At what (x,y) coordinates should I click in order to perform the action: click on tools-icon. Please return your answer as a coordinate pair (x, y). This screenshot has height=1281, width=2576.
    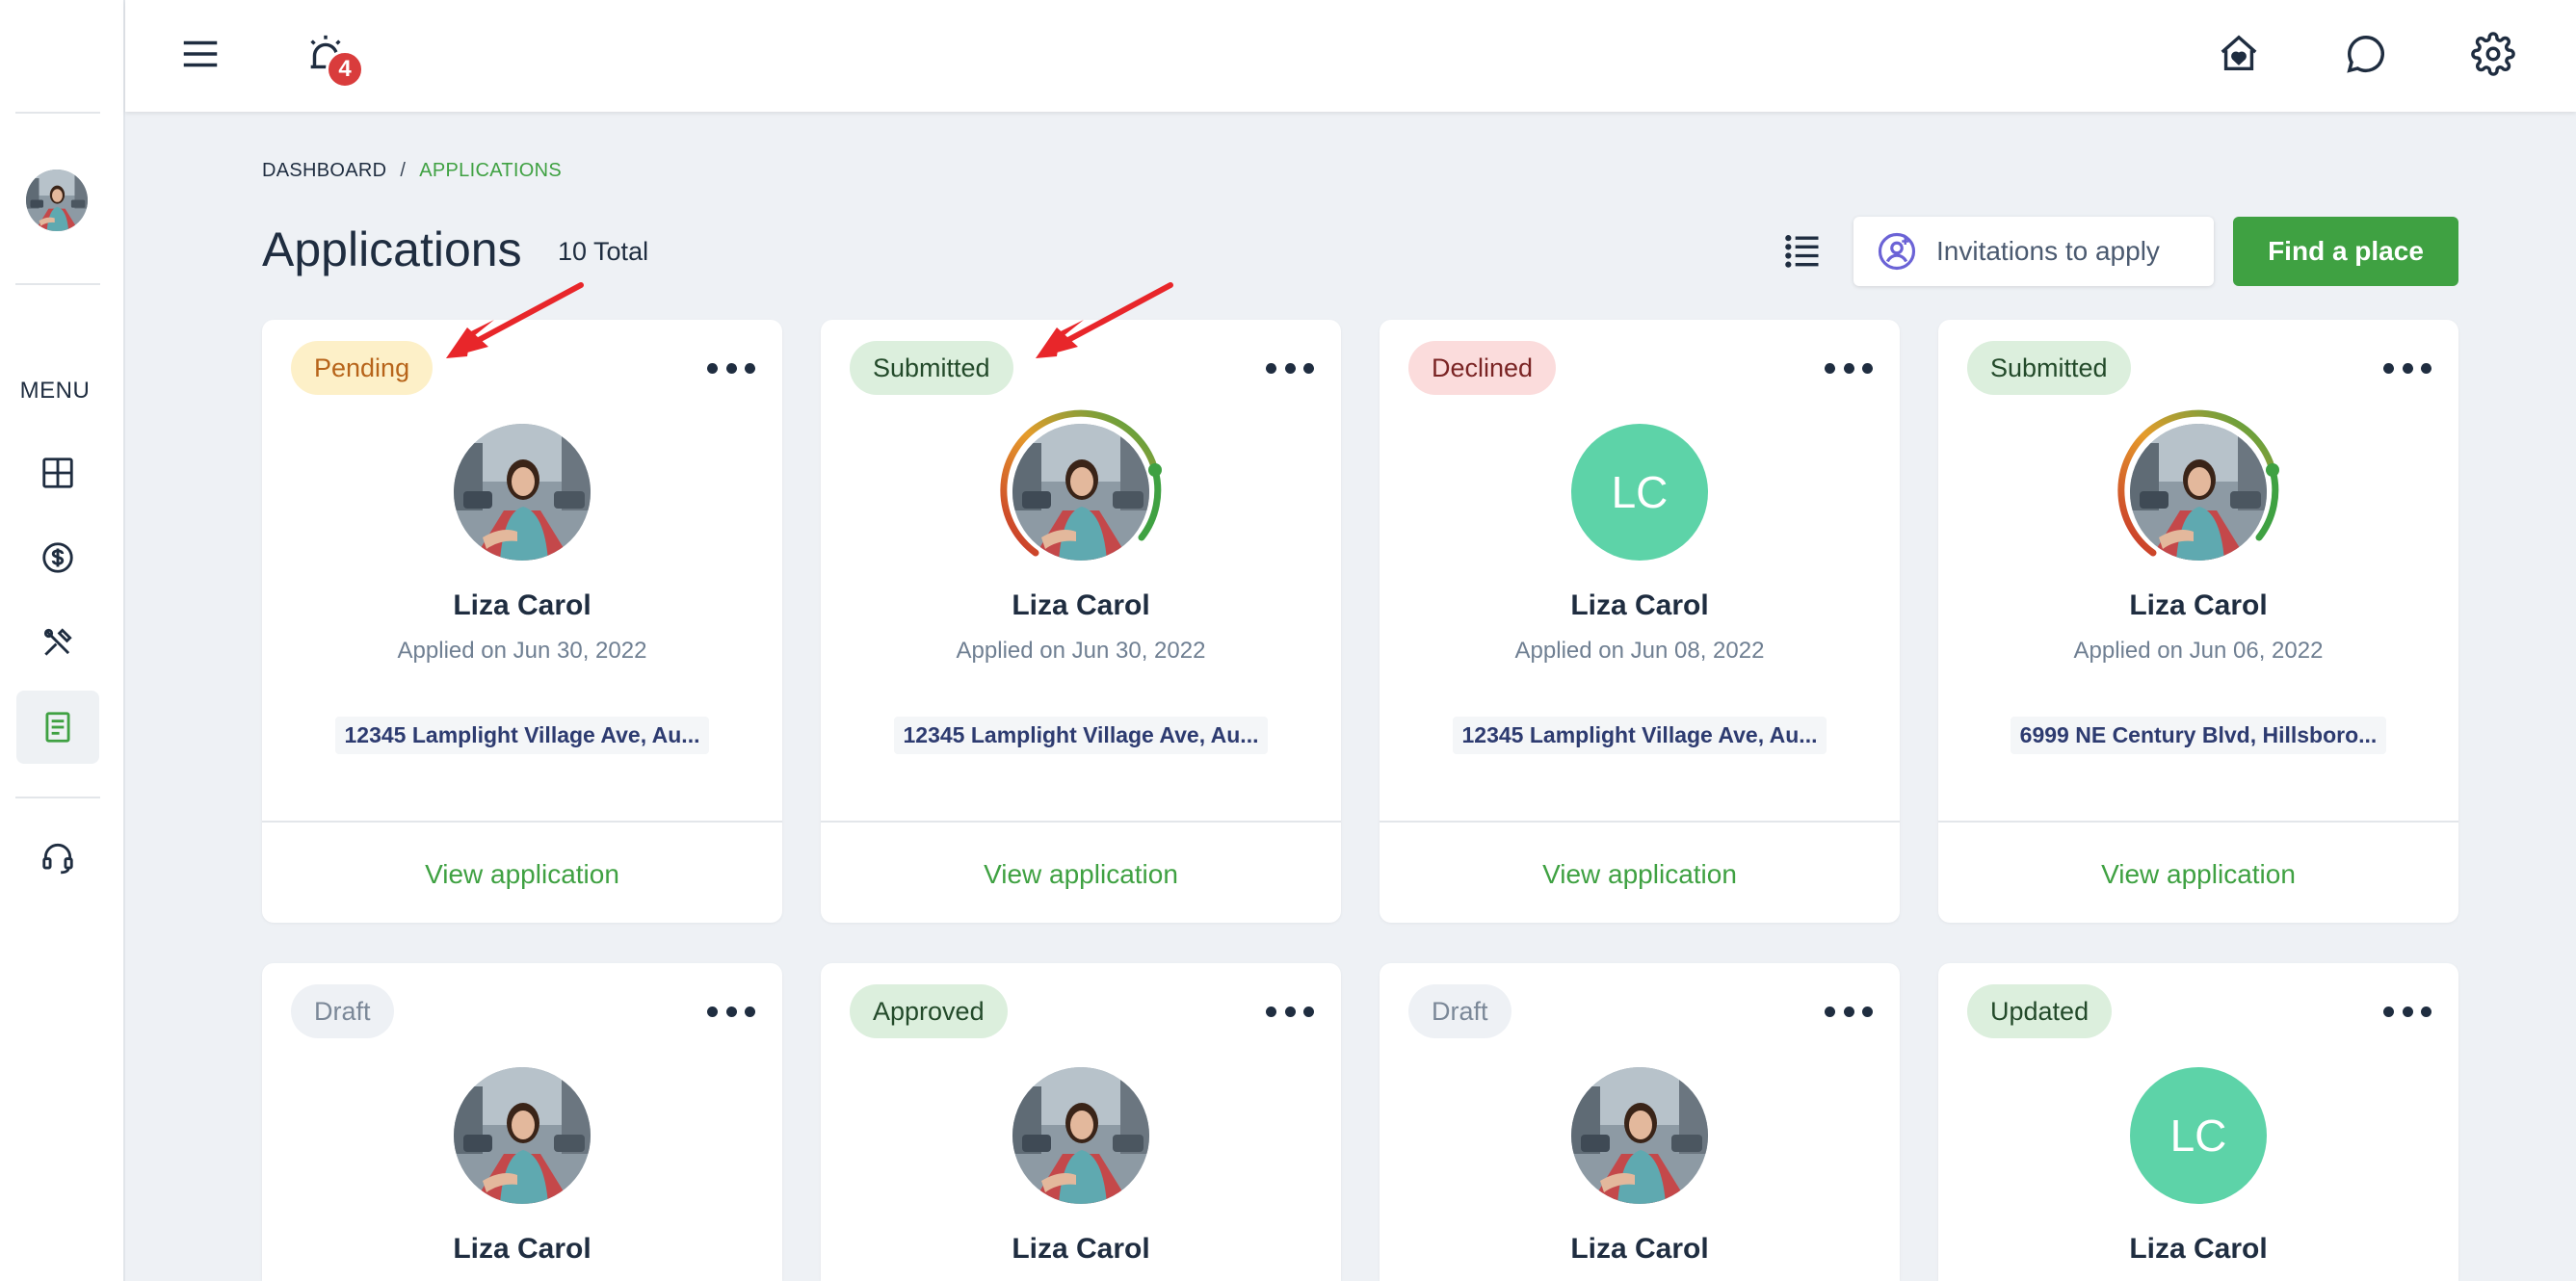
    Looking at the image, I should click on (57, 642).